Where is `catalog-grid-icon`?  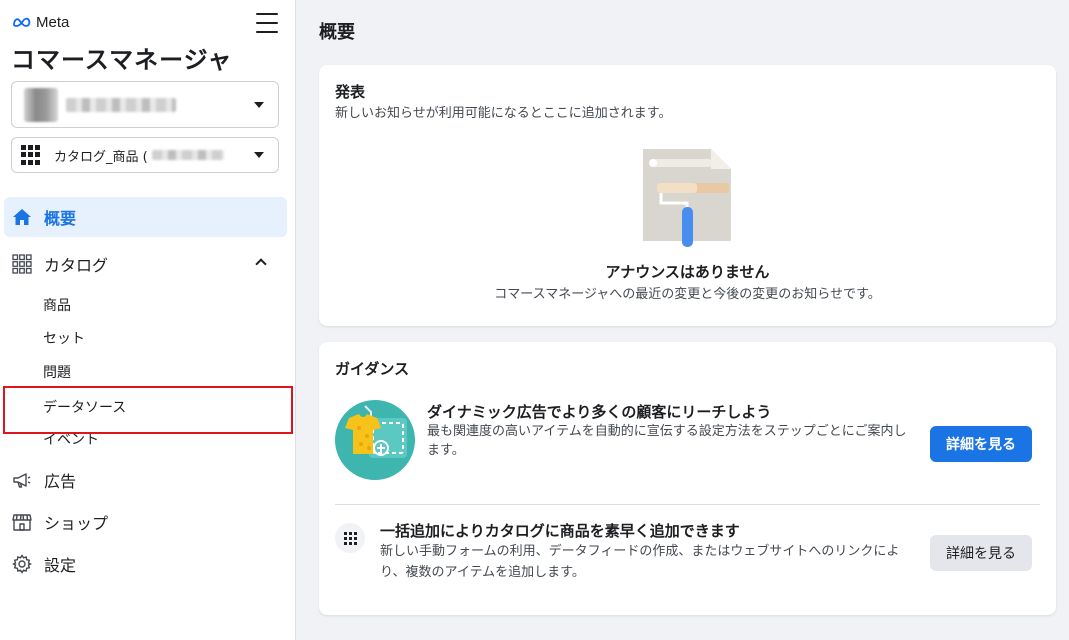 catalog-grid-icon is located at coordinates (22, 264).